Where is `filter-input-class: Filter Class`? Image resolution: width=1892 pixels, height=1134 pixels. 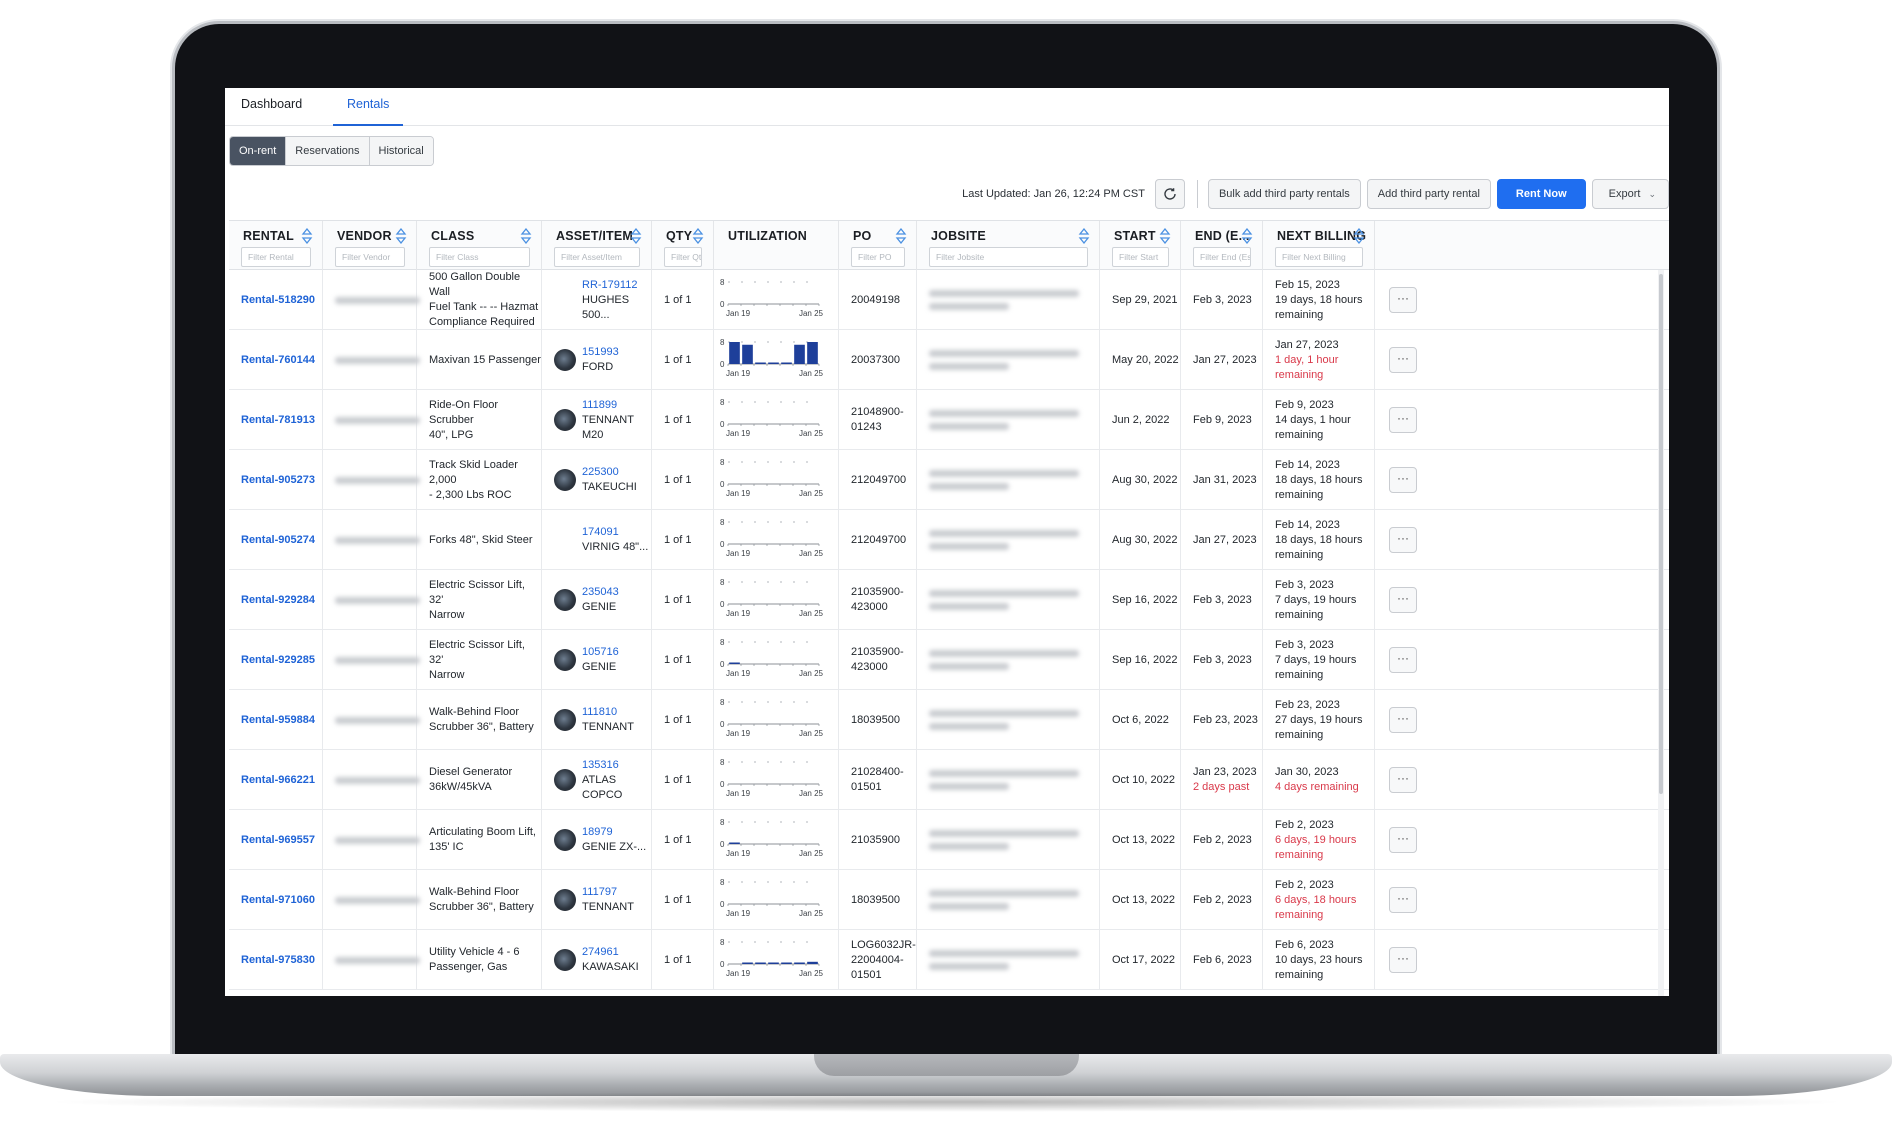 filter-input-class: Filter Class is located at coordinates (479, 257).